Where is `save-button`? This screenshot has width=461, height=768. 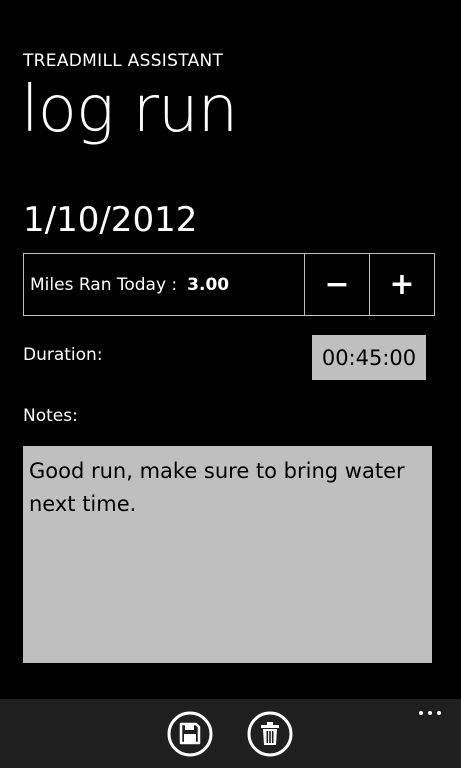 save-button is located at coordinates (190, 734).